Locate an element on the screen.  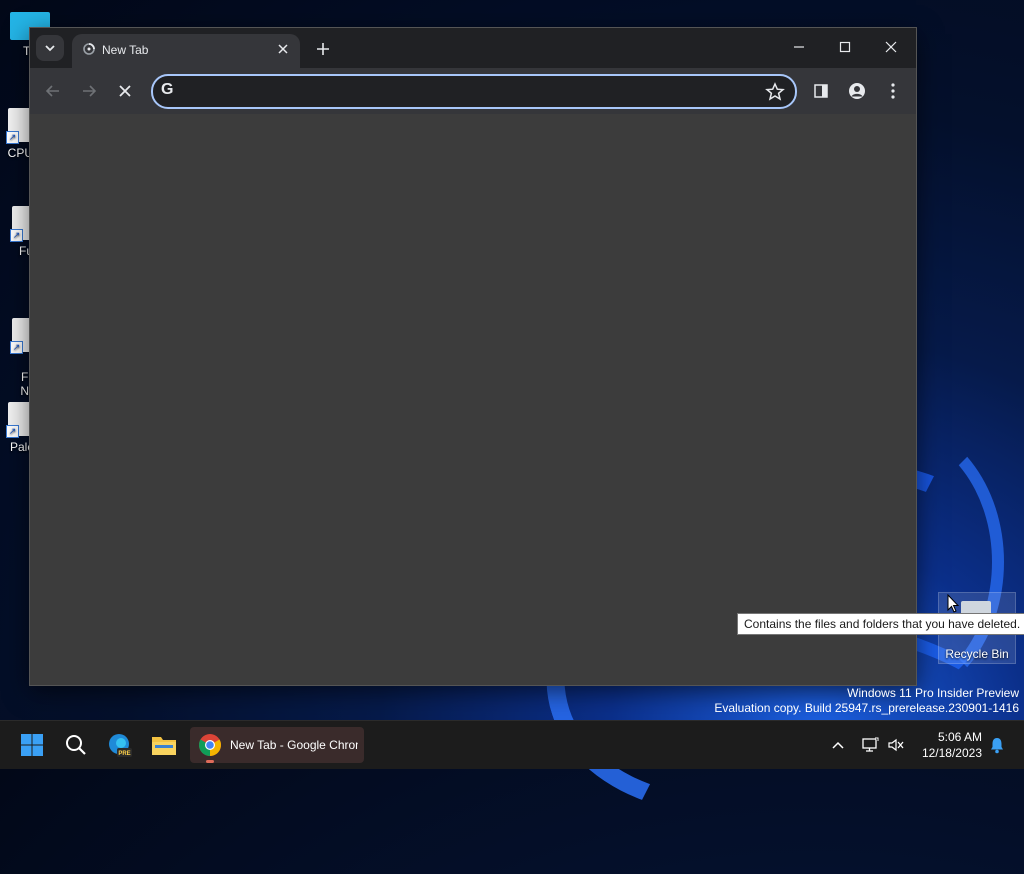
tab-title: New Tab is located at coordinates (125, 50).